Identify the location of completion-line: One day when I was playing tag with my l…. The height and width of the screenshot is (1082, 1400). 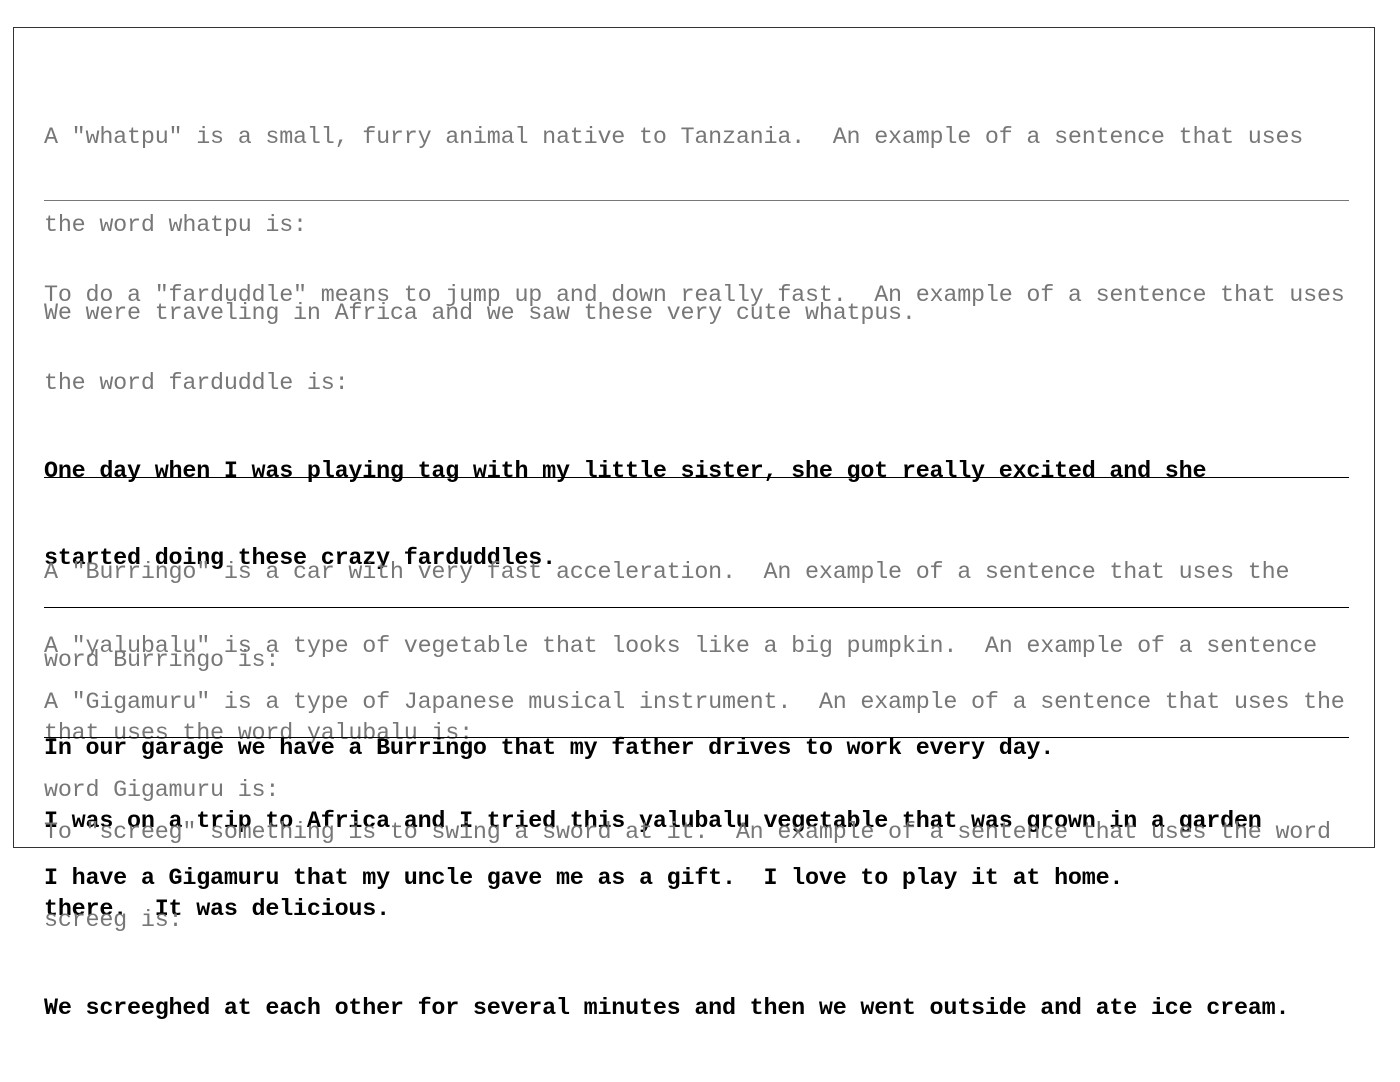
(625, 471).